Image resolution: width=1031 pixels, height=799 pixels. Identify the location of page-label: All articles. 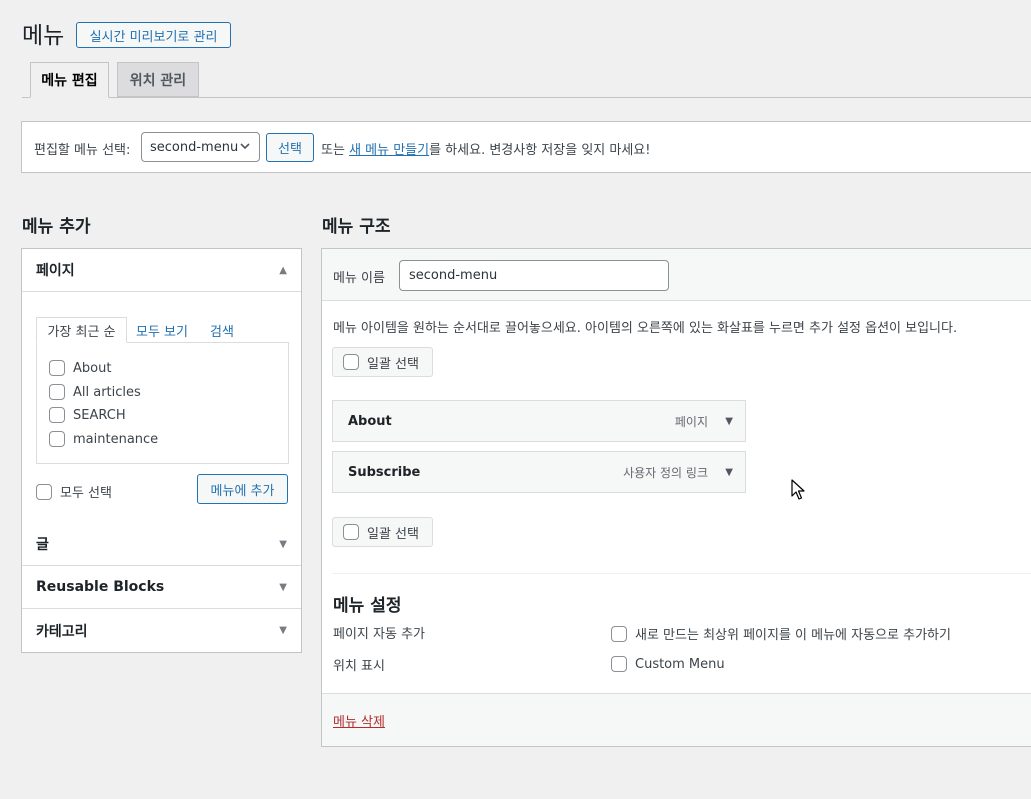
(107, 392).